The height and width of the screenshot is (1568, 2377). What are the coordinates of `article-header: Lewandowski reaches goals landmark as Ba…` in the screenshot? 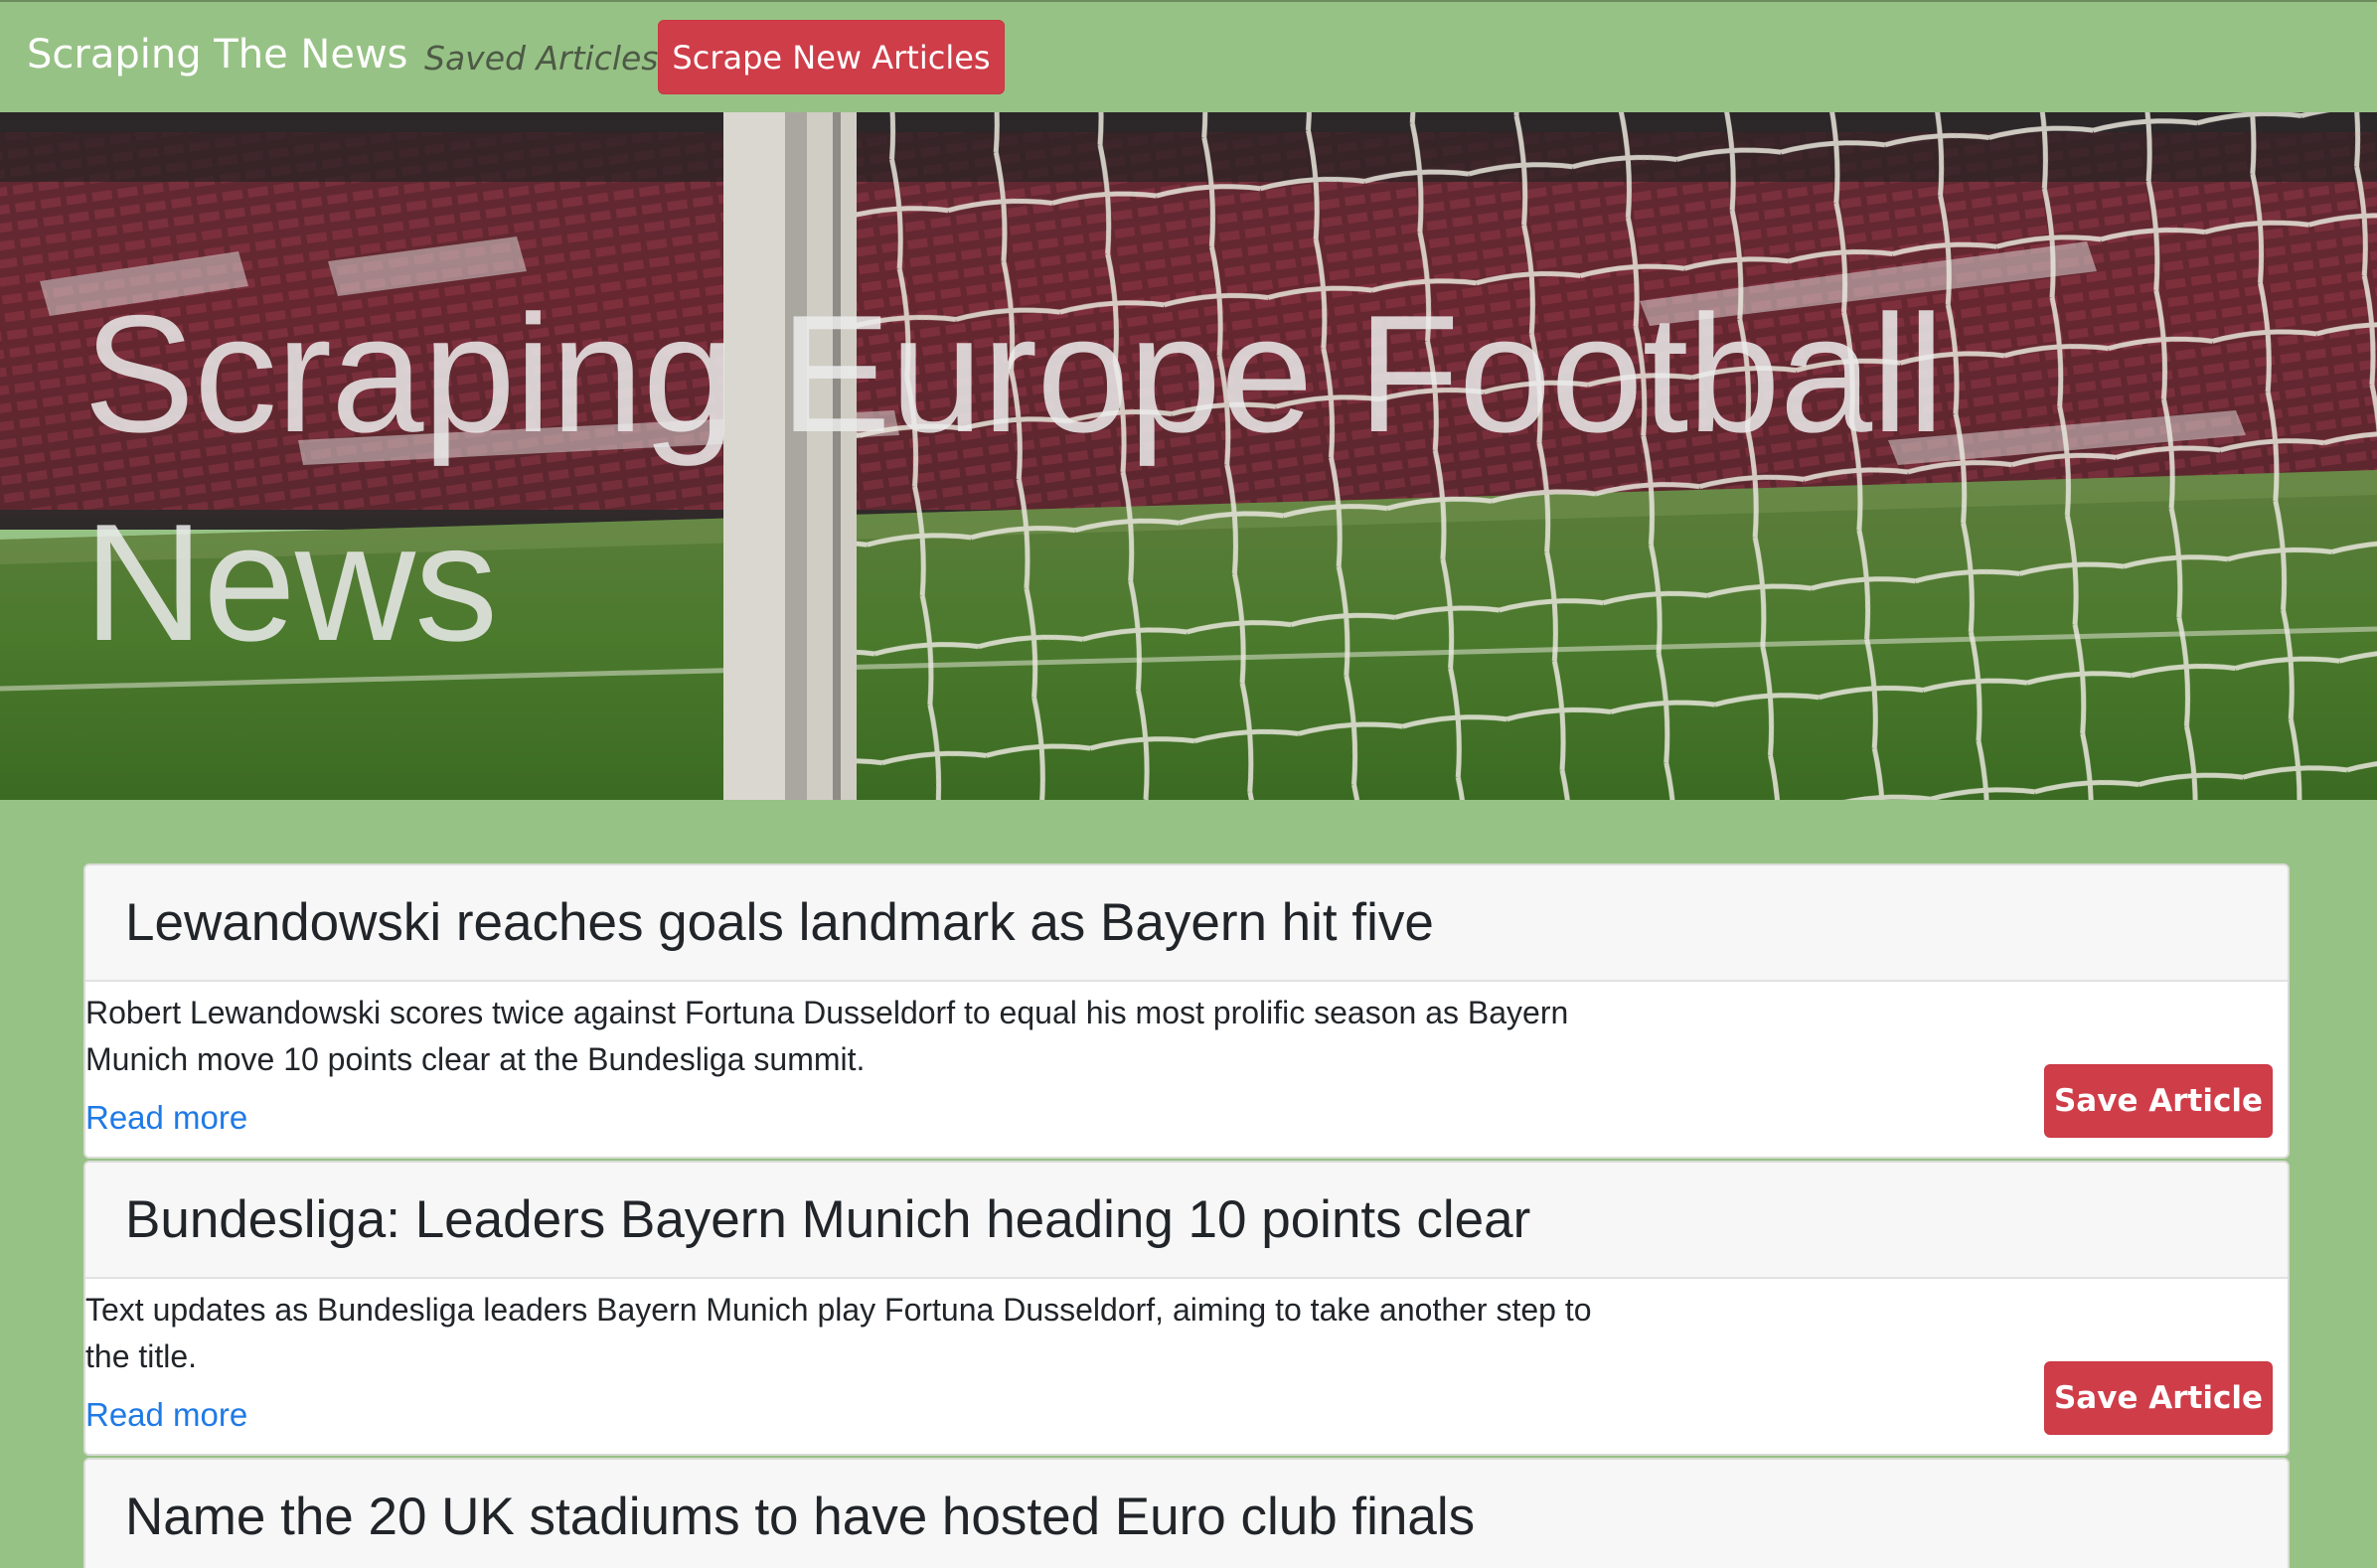 It's located at (1186, 923).